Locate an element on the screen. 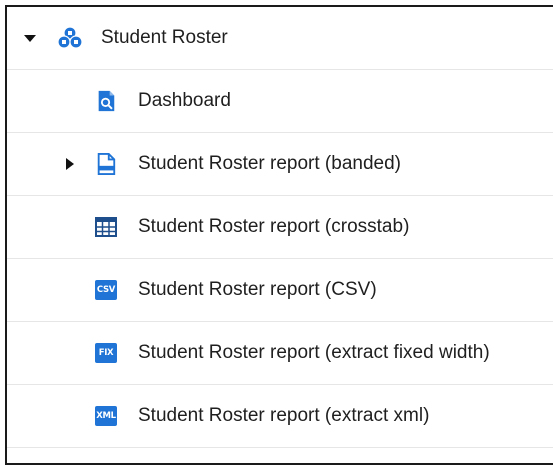 The height and width of the screenshot is (465, 553). tree-item-label: Student Roster report (CSV) is located at coordinates (257, 290).